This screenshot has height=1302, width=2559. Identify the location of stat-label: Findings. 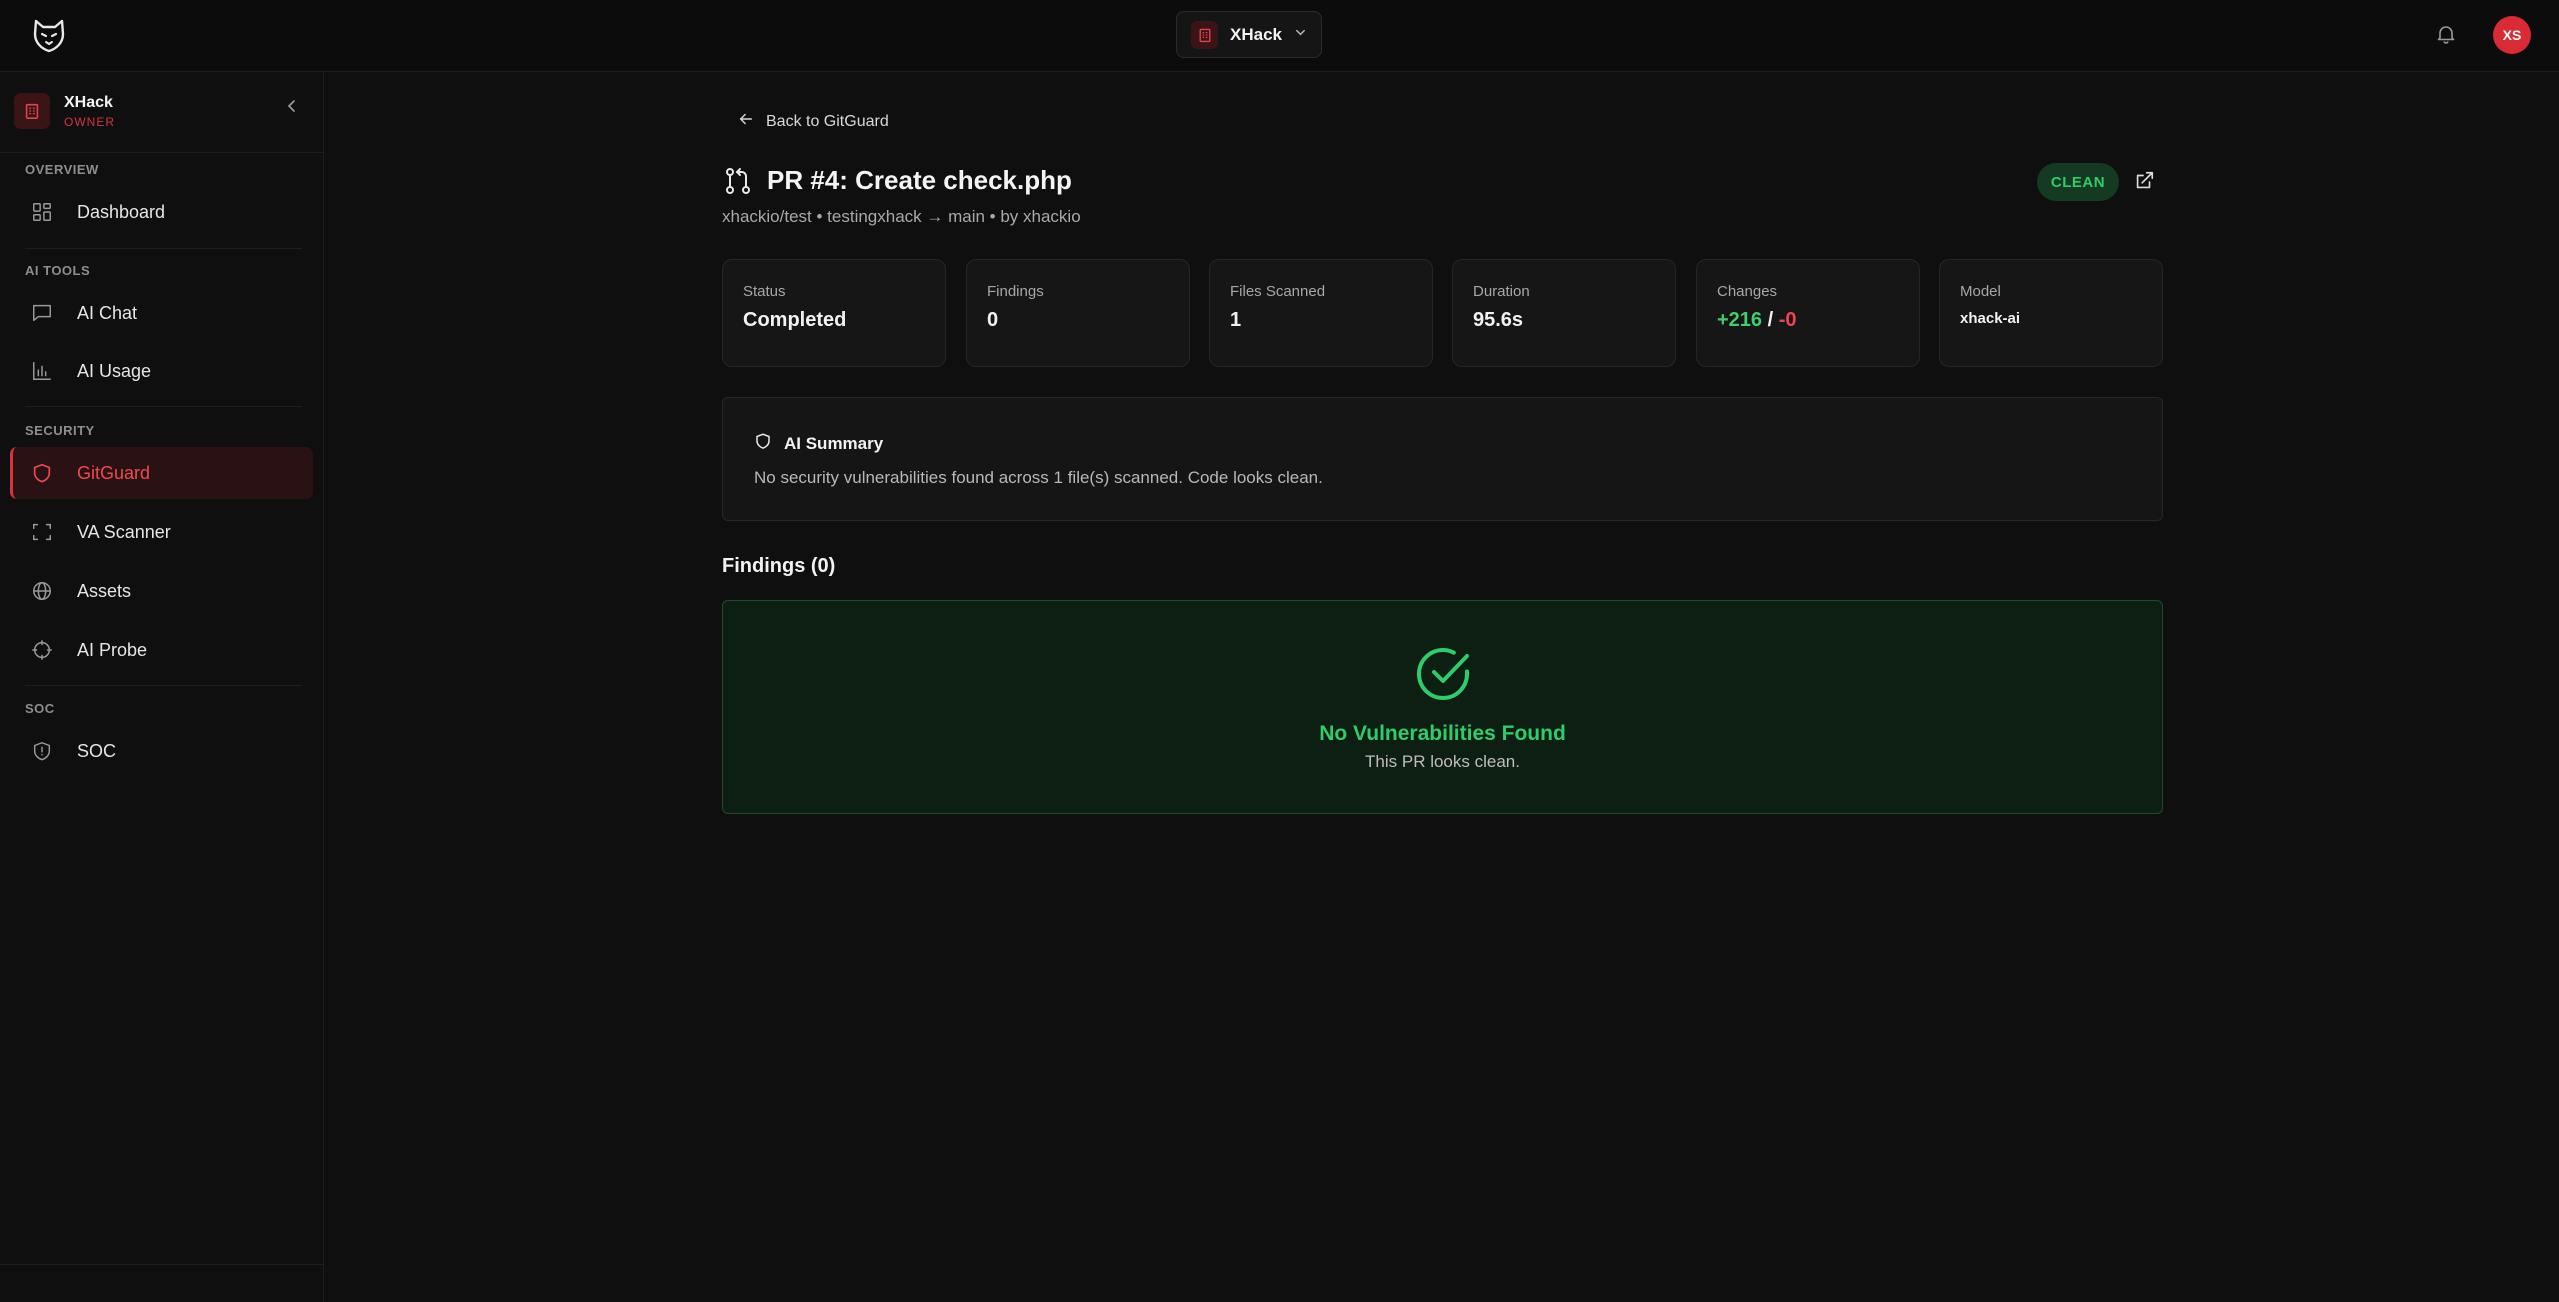
(1015, 291).